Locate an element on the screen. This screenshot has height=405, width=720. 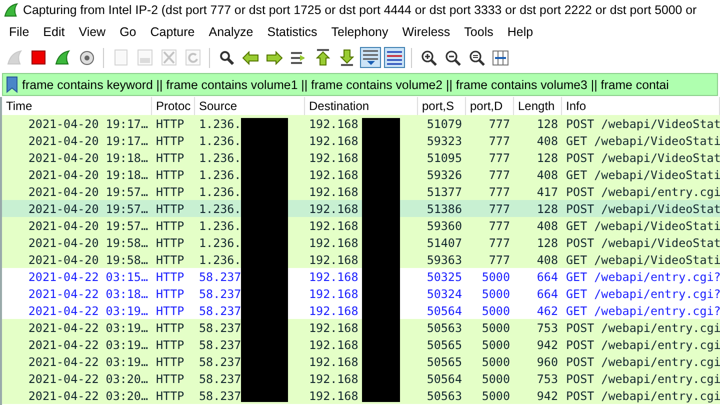
packet-row: 2021-04-22 03:20… HTTP 58.237 192.168 50563 5000 942 POST /webapi/entry.cgi is located at coordinates (361, 395).